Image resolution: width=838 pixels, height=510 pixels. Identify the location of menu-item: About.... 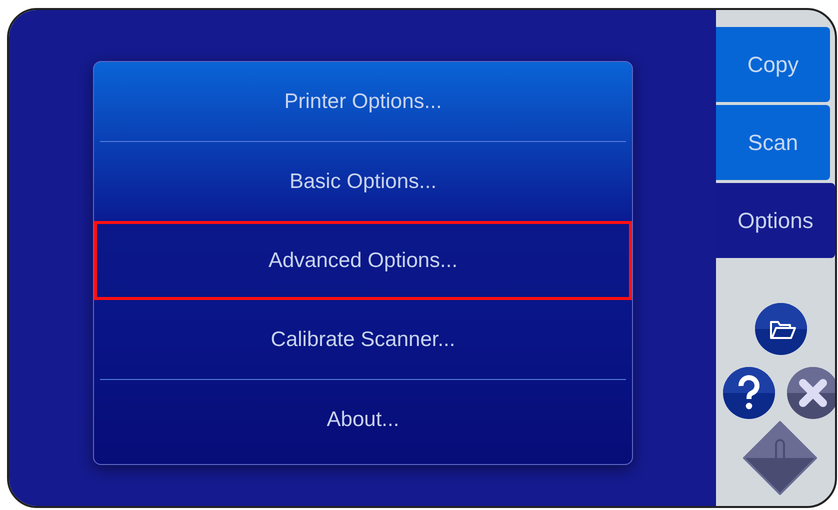
(363, 419).